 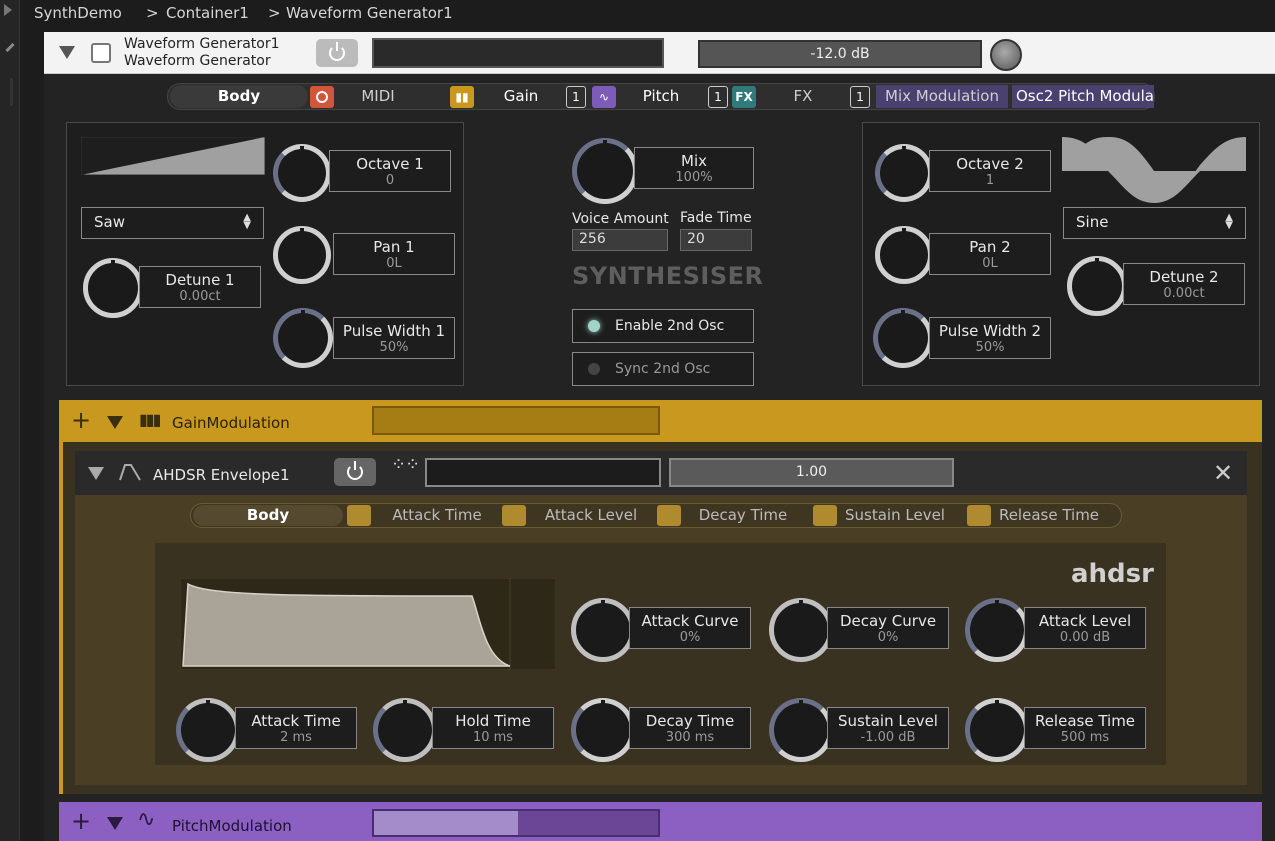 What do you see at coordinates (437, 515) in the screenshot?
I see `tab-attack-time: Attack Time` at bounding box center [437, 515].